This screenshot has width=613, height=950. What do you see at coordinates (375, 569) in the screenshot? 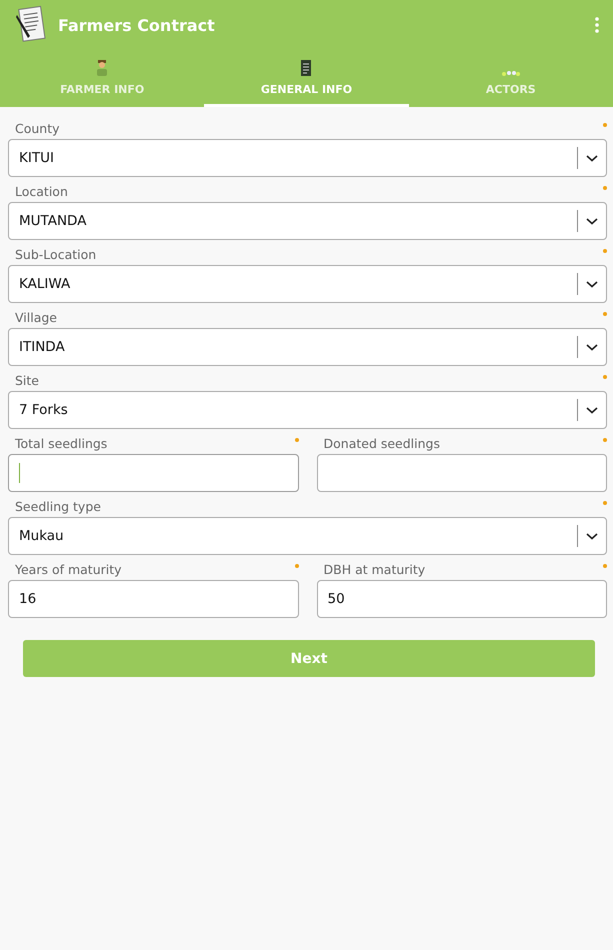
I see `field-label: DBH at maturity` at bounding box center [375, 569].